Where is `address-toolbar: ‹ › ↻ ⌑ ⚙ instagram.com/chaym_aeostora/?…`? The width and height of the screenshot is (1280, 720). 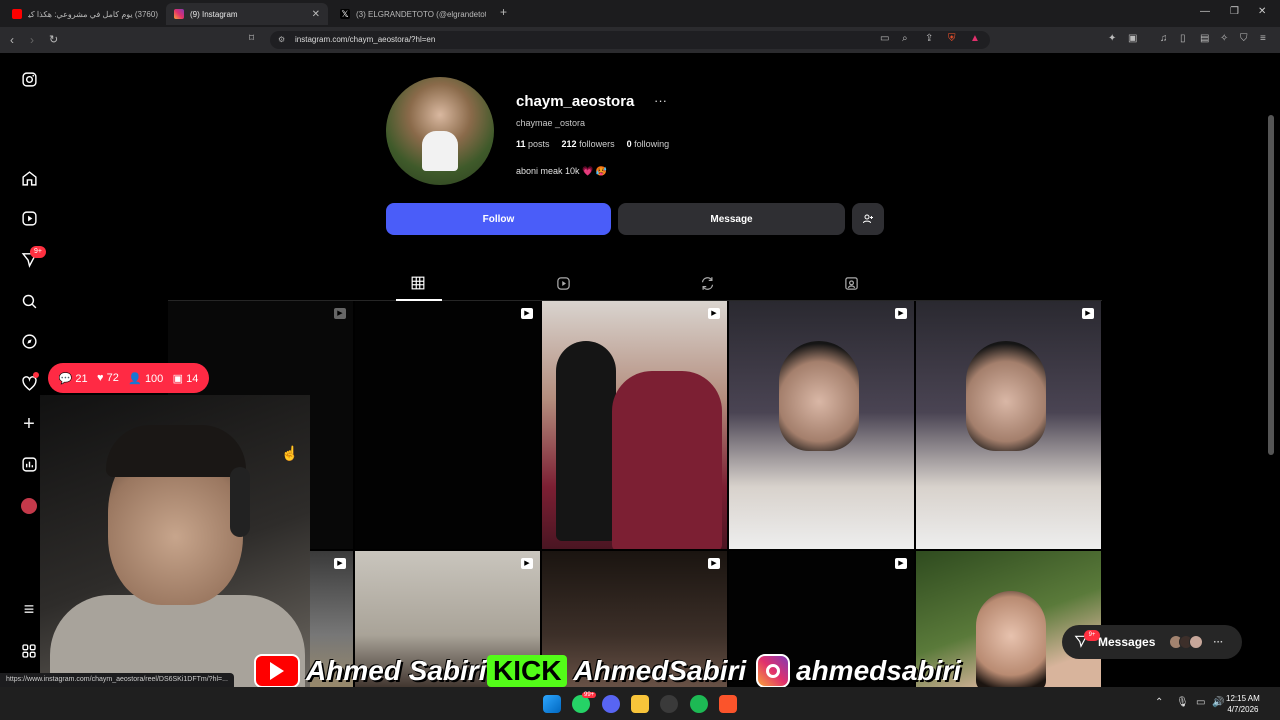 address-toolbar: ‹ › ↻ ⌑ ⚙ instagram.com/chaym_aeostora/?… is located at coordinates (640, 40).